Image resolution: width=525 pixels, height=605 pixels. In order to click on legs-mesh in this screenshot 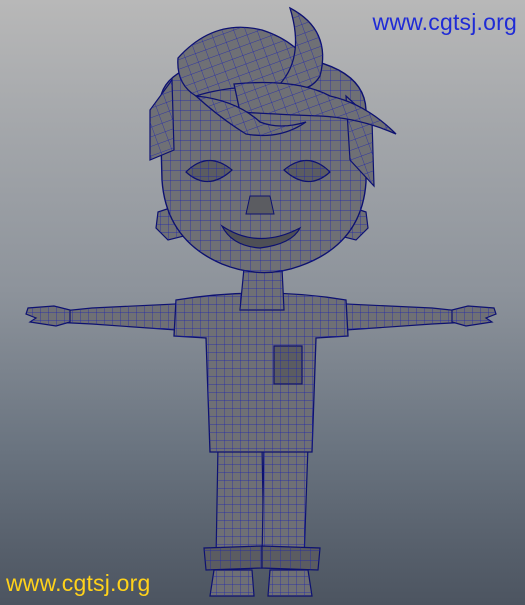, I will do `click(262, 521)`.